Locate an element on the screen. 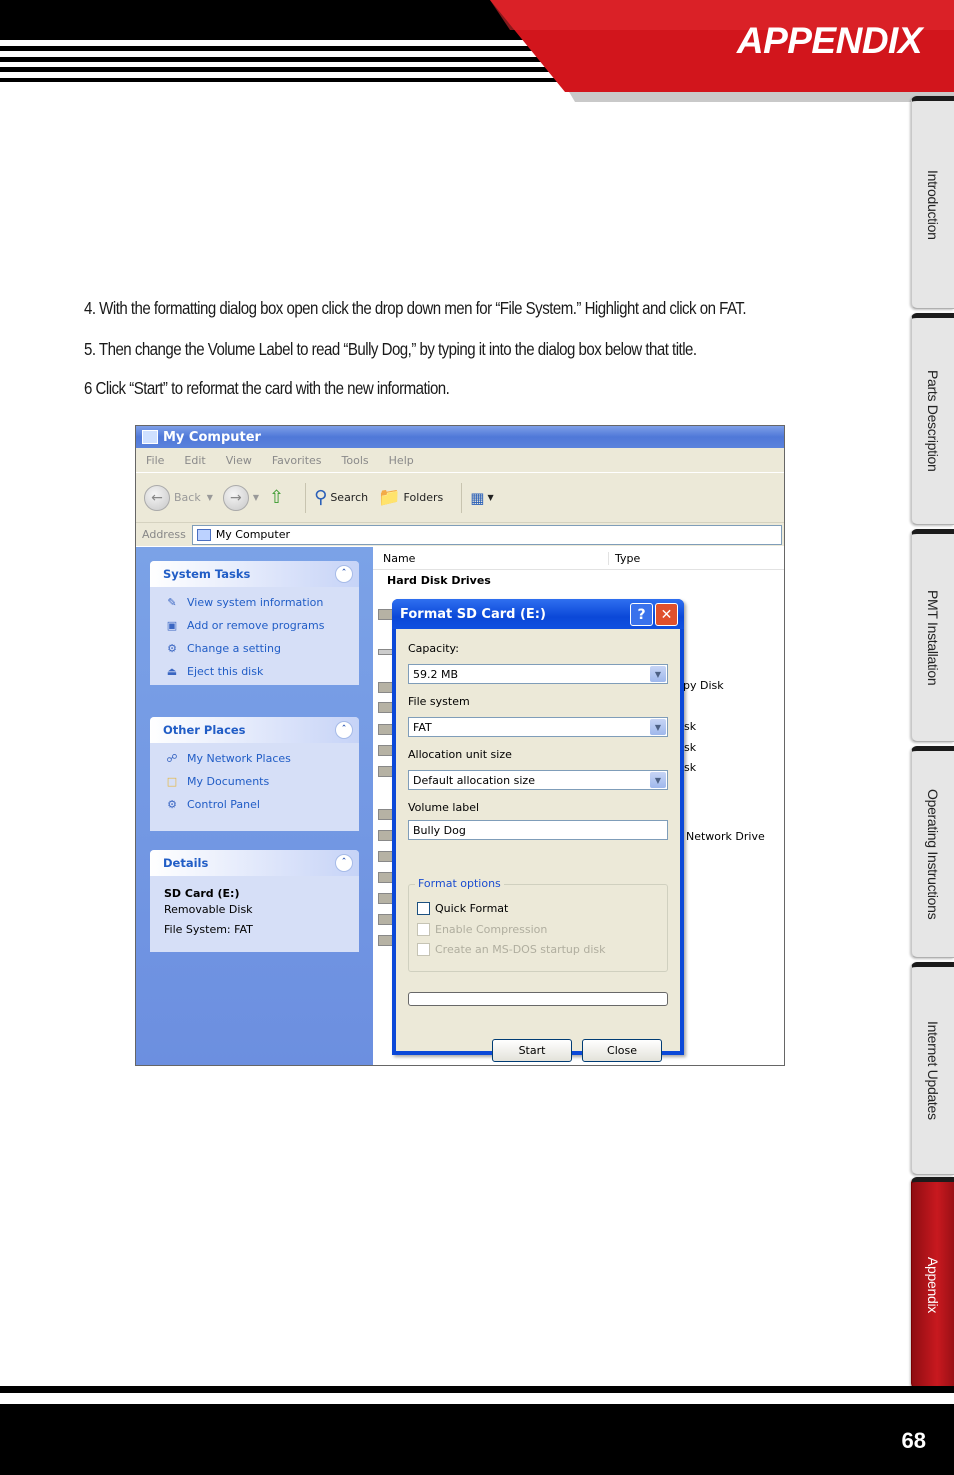 The height and width of the screenshot is (1475, 954). task-change-setting: ⚙ Change a setting is located at coordinates (254, 648).